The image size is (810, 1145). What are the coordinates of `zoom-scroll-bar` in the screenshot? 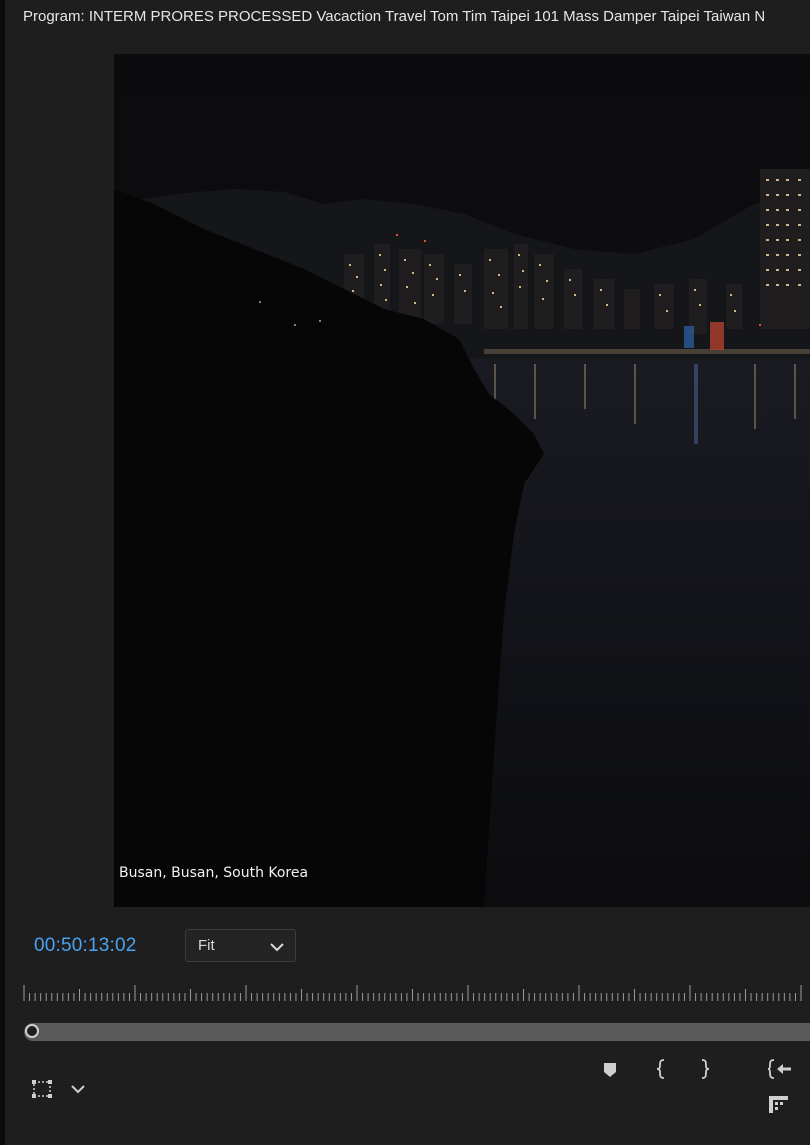 It's located at (417, 1032).